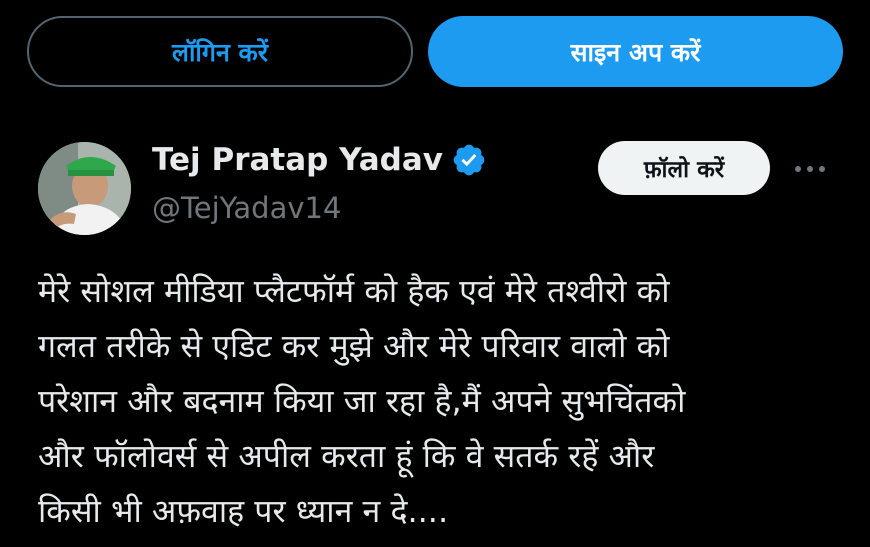 The image size is (870, 547). I want to click on avatar, so click(84, 188).